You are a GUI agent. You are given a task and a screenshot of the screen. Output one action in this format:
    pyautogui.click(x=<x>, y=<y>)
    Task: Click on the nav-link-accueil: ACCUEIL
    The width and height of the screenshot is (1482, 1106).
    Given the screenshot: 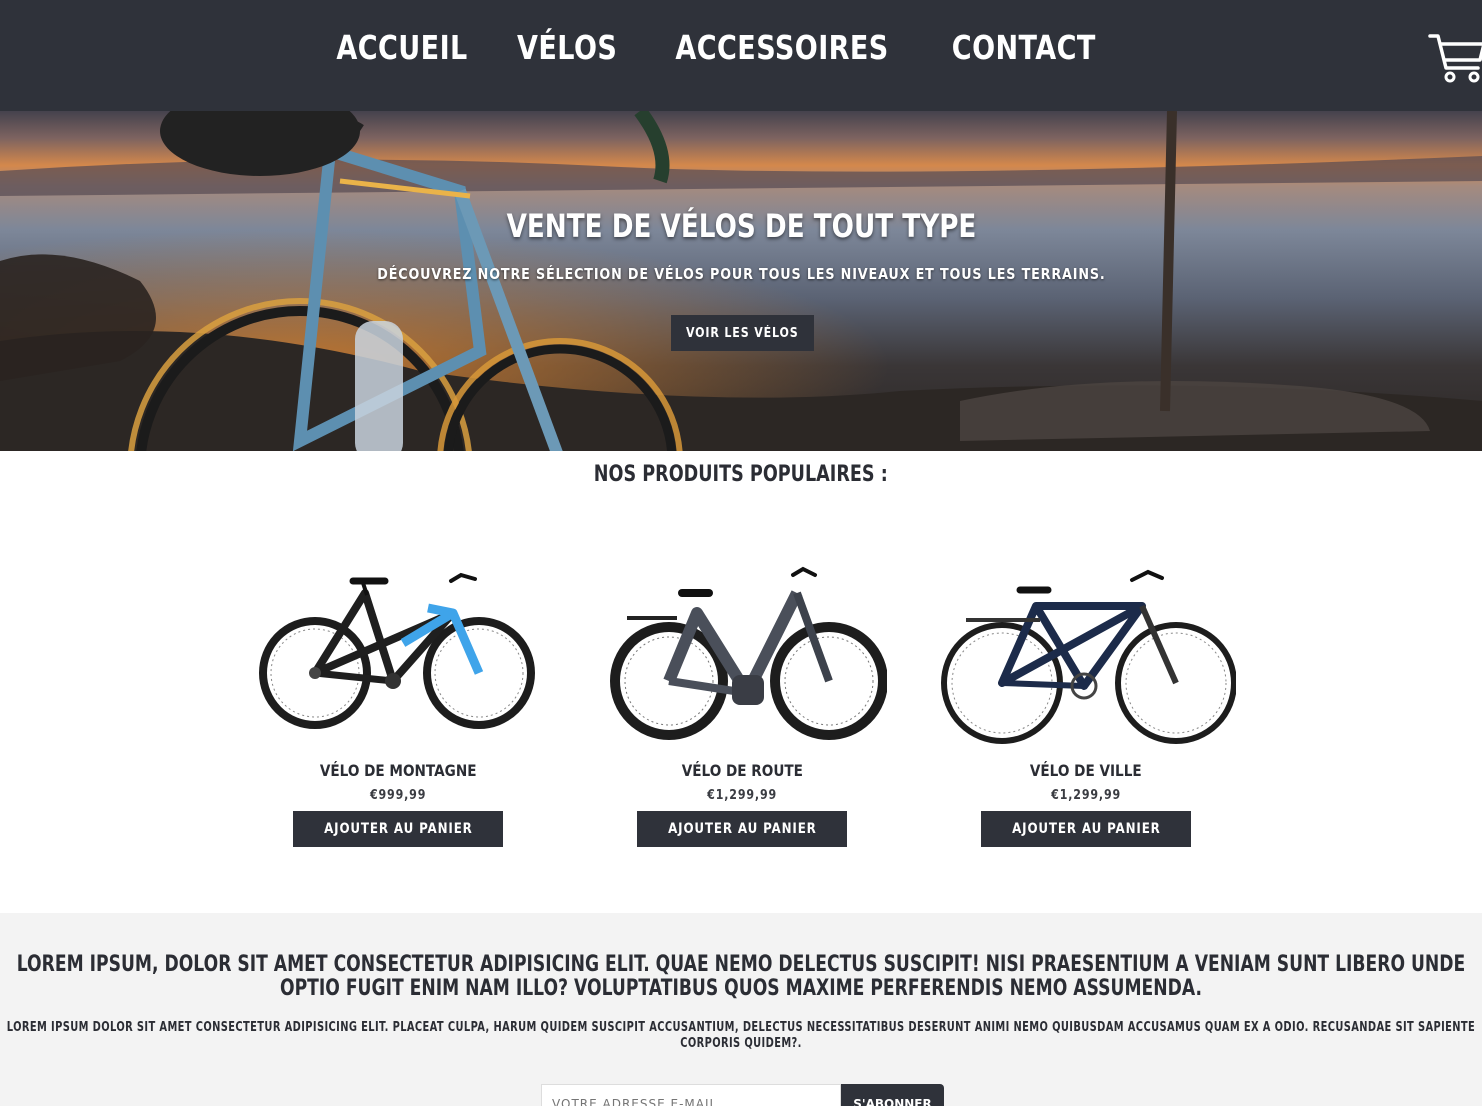 What is the action you would take?
    pyautogui.click(x=401, y=47)
    